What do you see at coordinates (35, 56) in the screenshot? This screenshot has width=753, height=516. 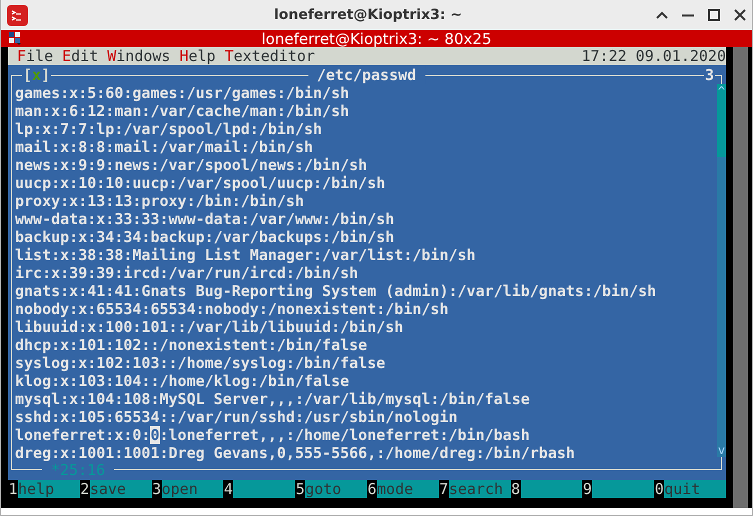 I see `menu-item: File` at bounding box center [35, 56].